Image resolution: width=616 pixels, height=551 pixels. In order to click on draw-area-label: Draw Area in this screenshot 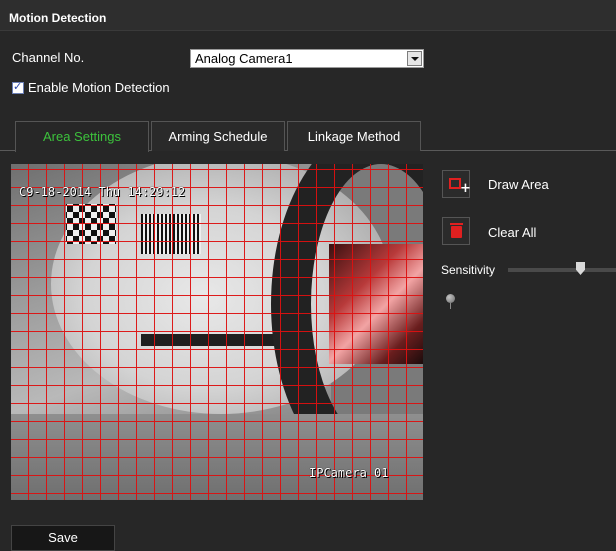, I will do `click(518, 184)`.